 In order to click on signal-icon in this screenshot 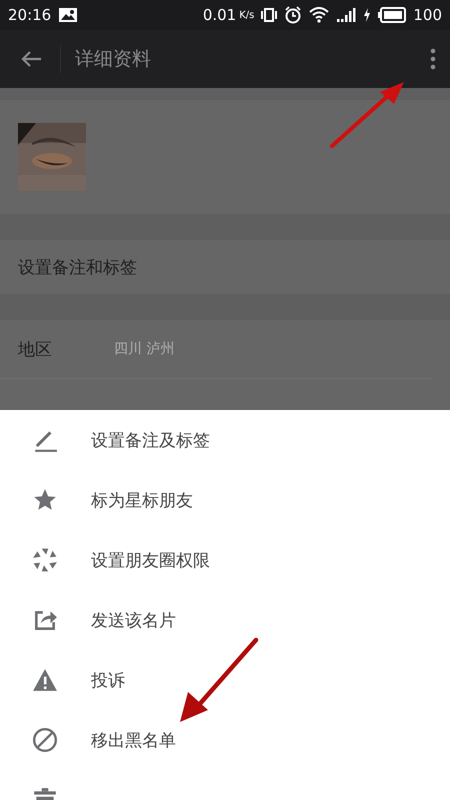, I will do `click(346, 15)`.